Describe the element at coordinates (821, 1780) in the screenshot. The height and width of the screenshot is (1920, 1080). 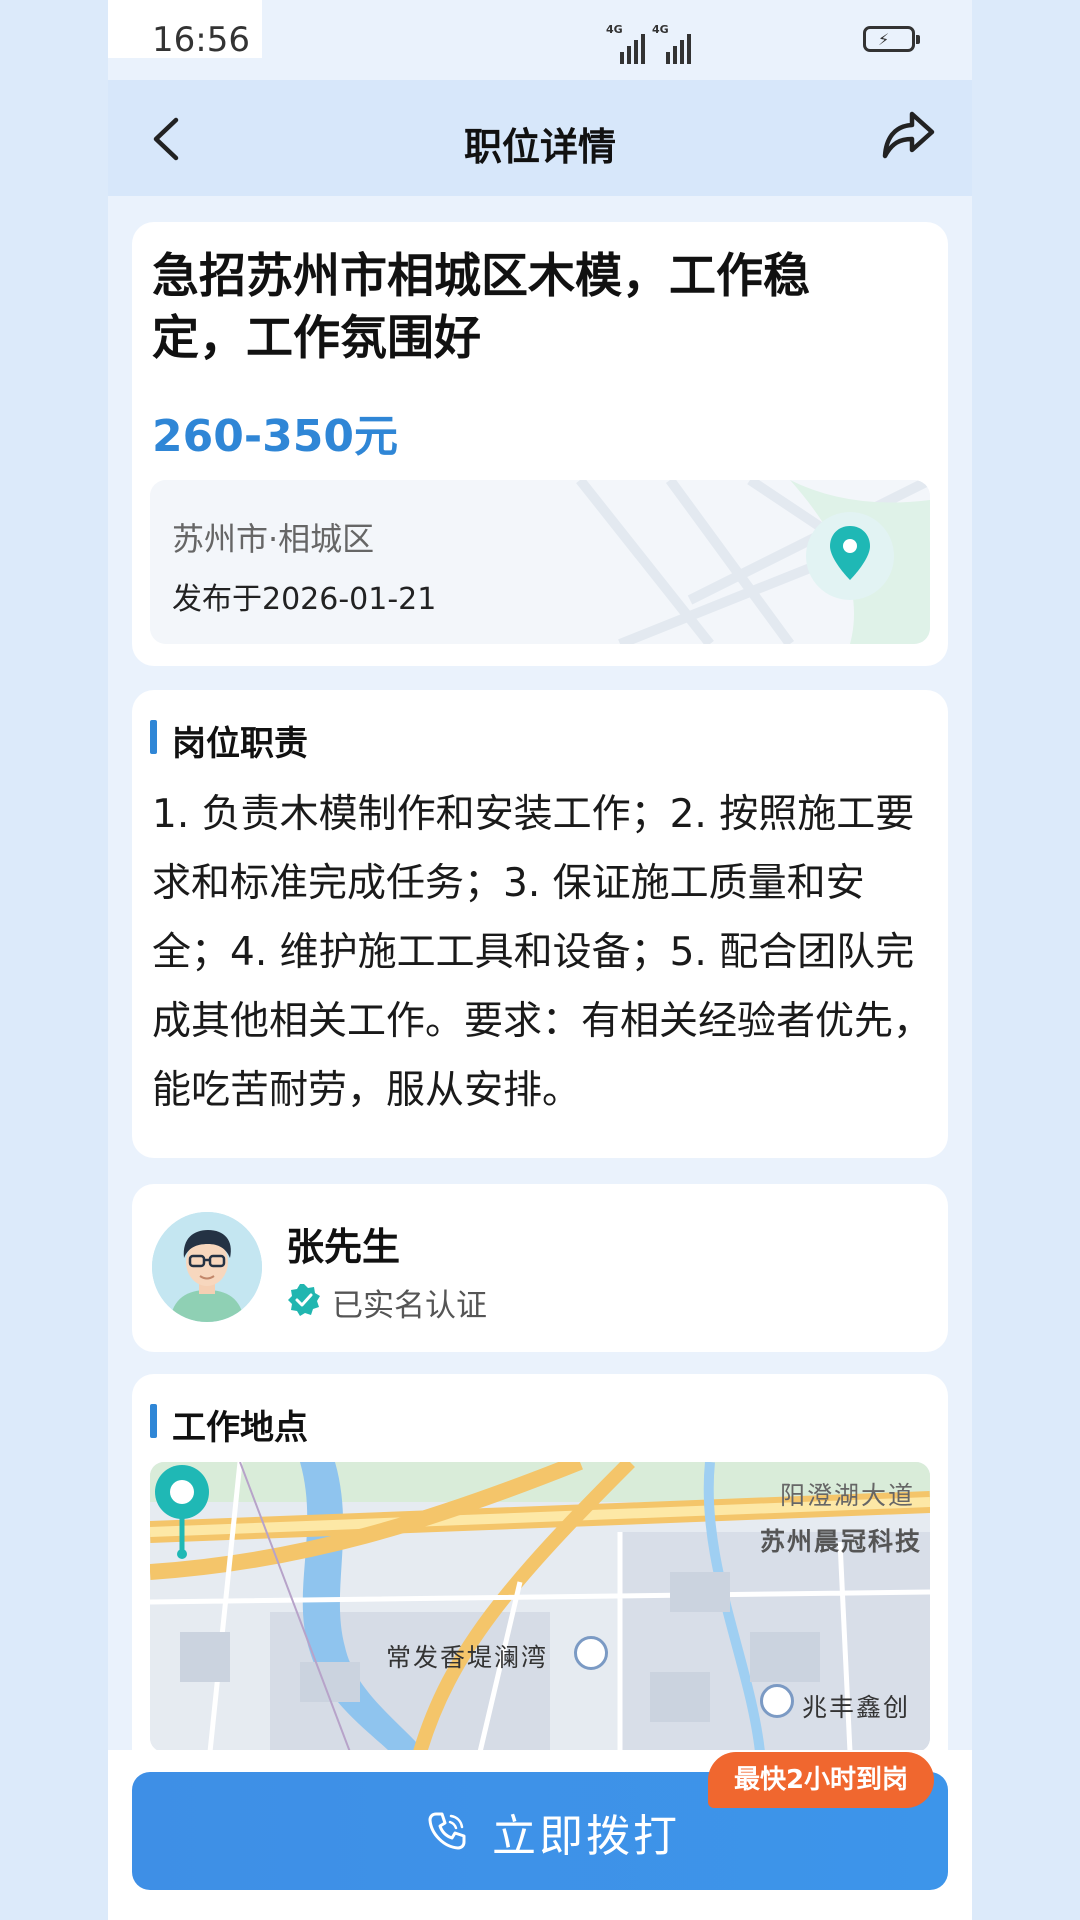
I see `fast-arrival-badge: 最快2小时到岗` at that location.